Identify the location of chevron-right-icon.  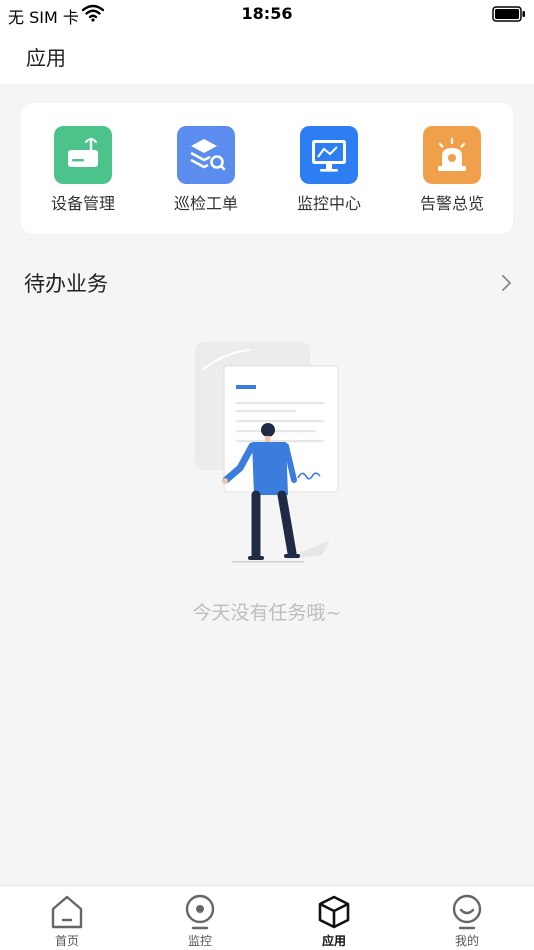
(506, 283).